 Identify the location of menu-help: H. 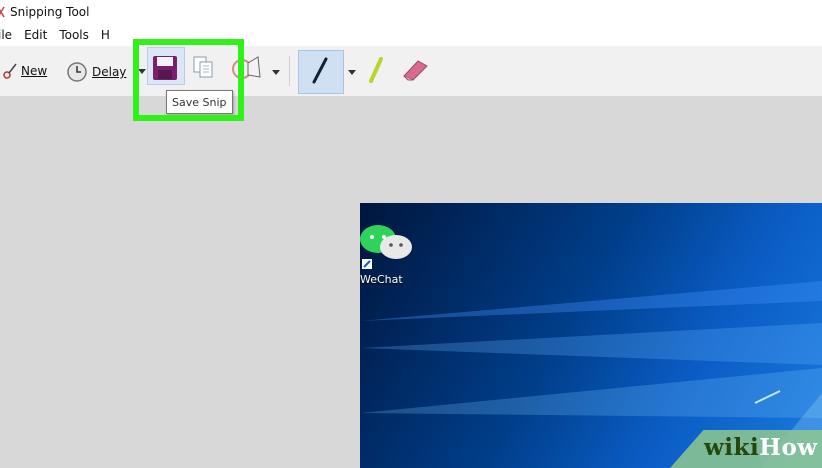
(105, 35).